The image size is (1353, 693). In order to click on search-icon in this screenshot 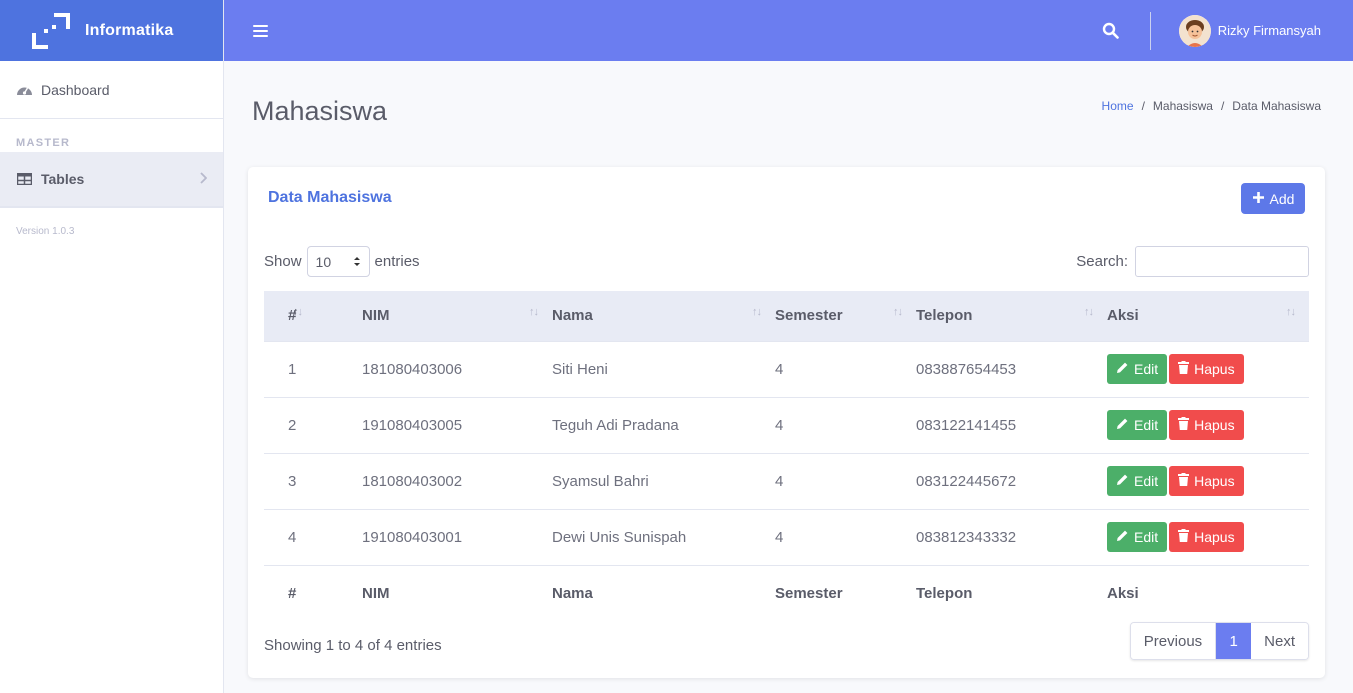, I will do `click(1111, 31)`.